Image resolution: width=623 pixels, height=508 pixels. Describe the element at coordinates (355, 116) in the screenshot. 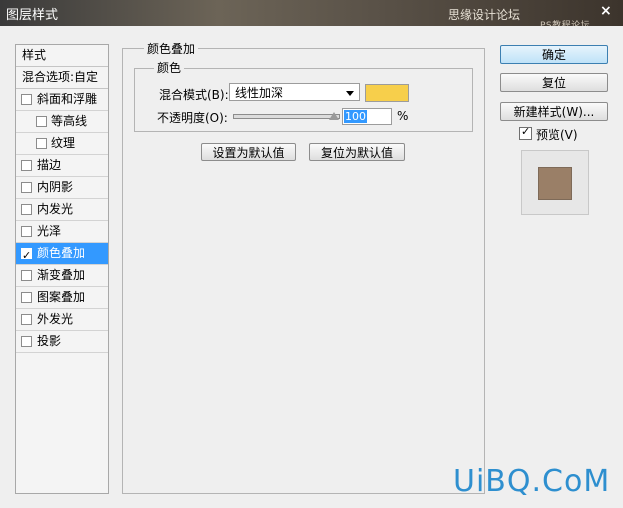

I see `opacity-value: 100` at that location.